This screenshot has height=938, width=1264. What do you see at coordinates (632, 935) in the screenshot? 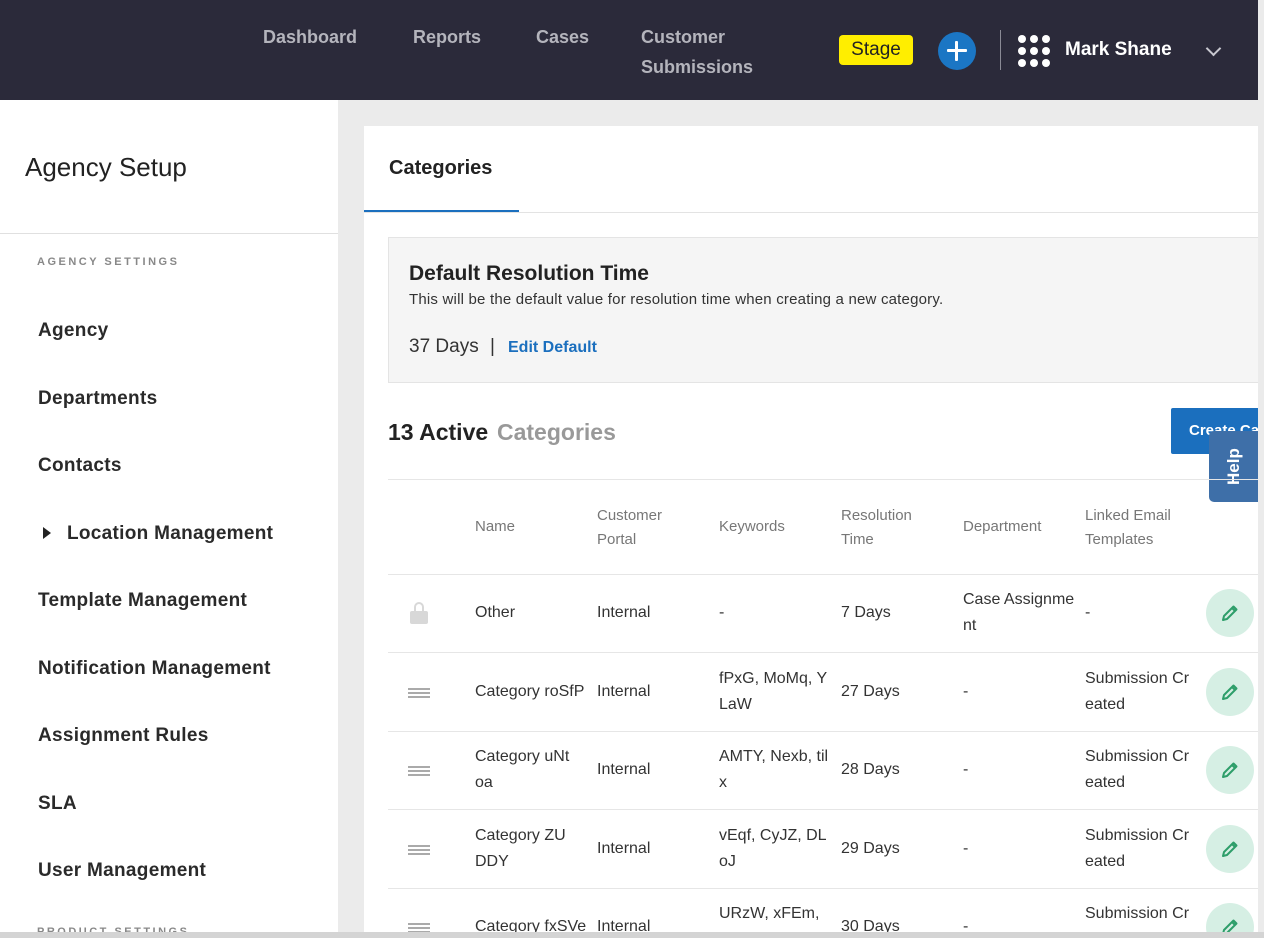
I see `horizontal-scrollbar` at bounding box center [632, 935].